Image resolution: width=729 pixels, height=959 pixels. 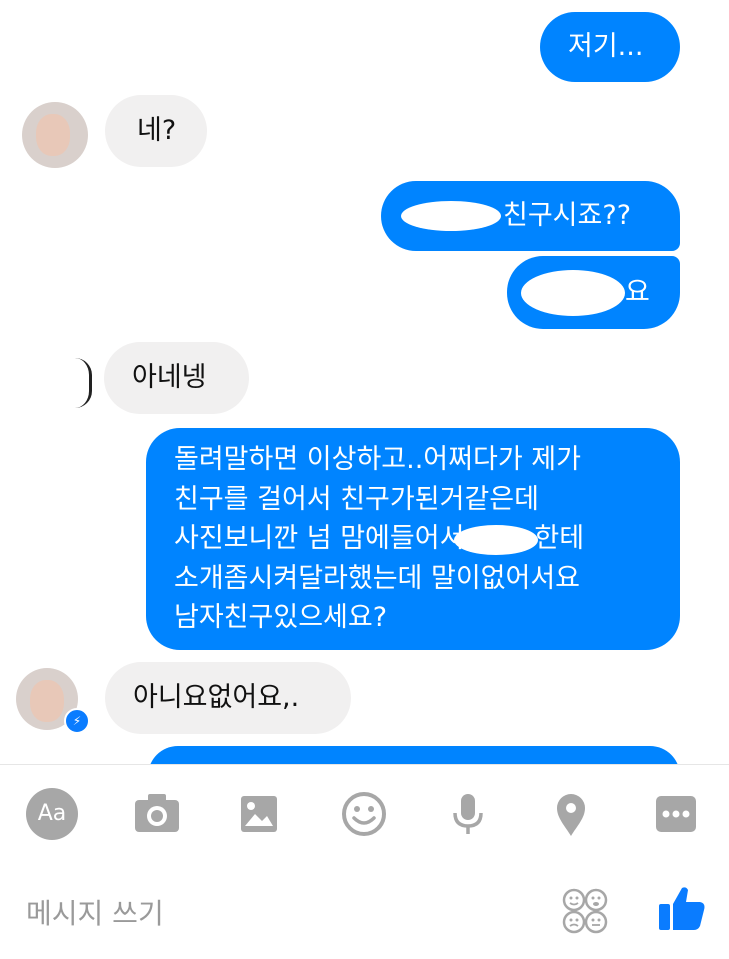 I want to click on message-line: 돌려말하면 이상하고..어쩌다가 제가, so click(x=377, y=459).